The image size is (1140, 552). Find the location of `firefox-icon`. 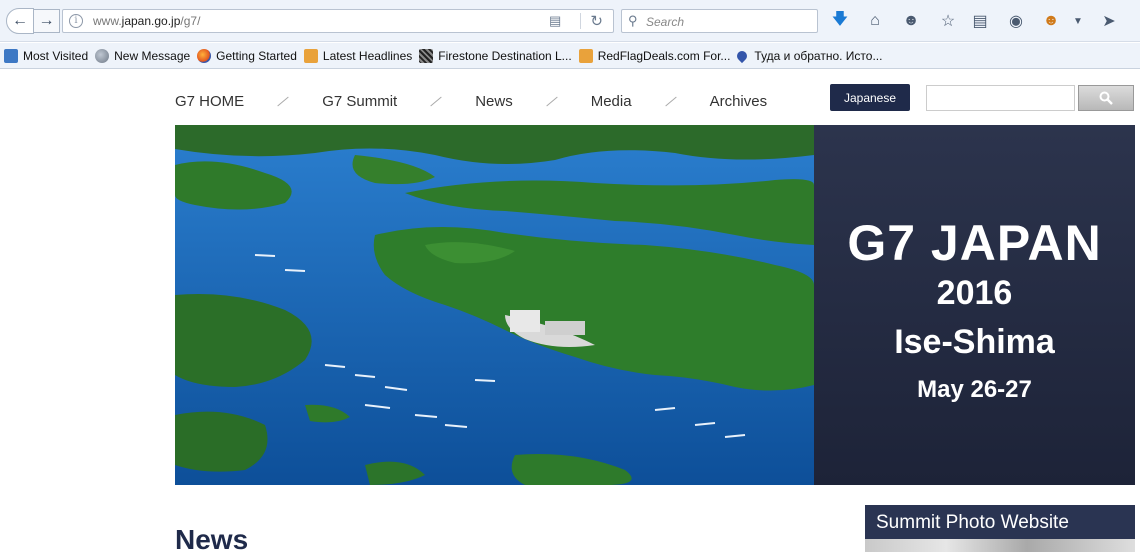

firefox-icon is located at coordinates (204, 55).